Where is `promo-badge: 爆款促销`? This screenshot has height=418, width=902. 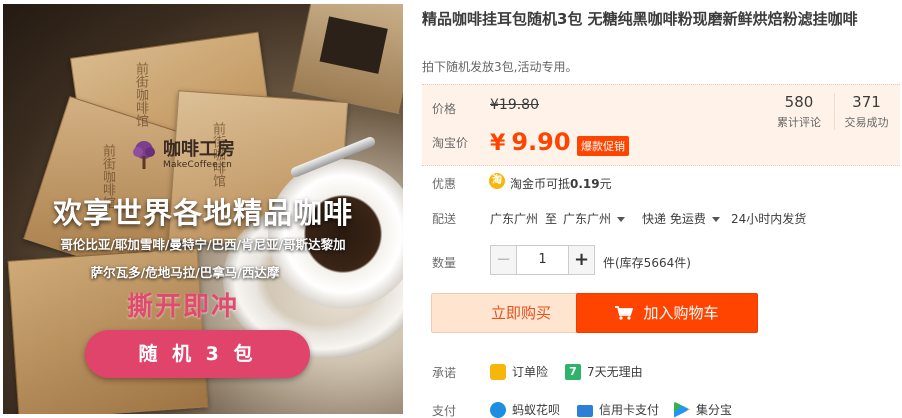 promo-badge: 爆款促销 is located at coordinates (603, 146).